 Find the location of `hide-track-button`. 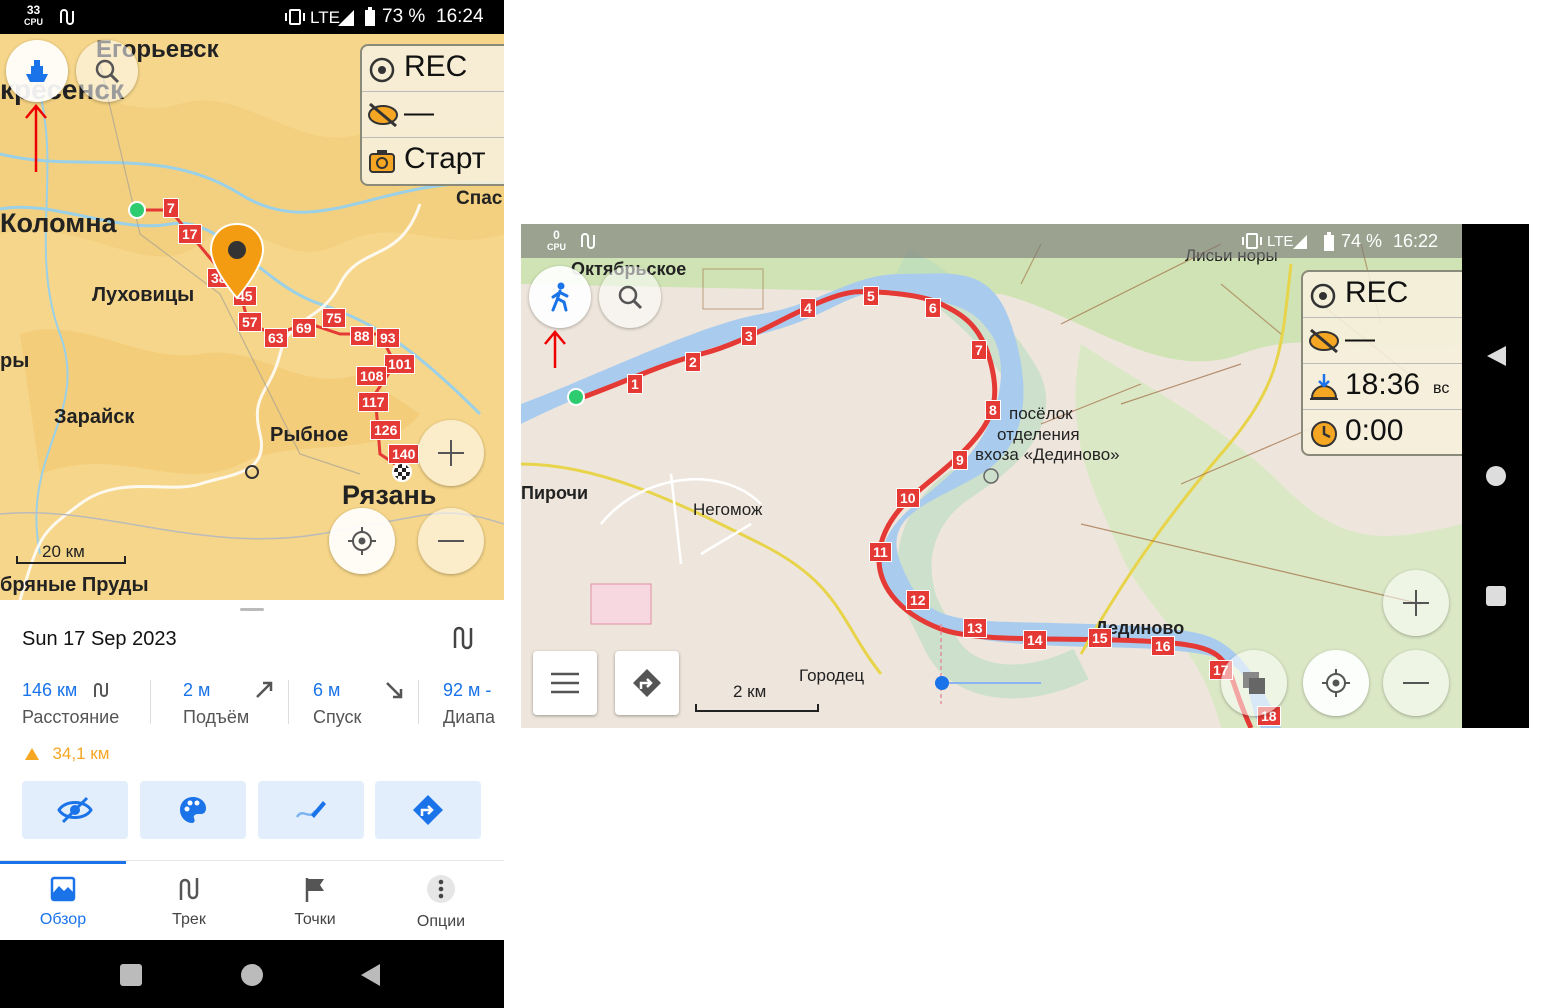

hide-track-button is located at coordinates (75, 810).